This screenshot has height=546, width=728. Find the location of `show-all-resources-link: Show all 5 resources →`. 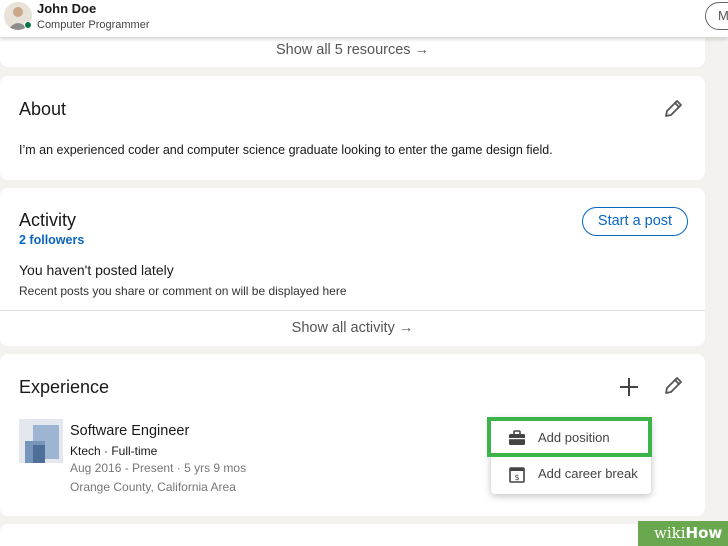

show-all-resources-link: Show all 5 resources → is located at coordinates (352, 50).